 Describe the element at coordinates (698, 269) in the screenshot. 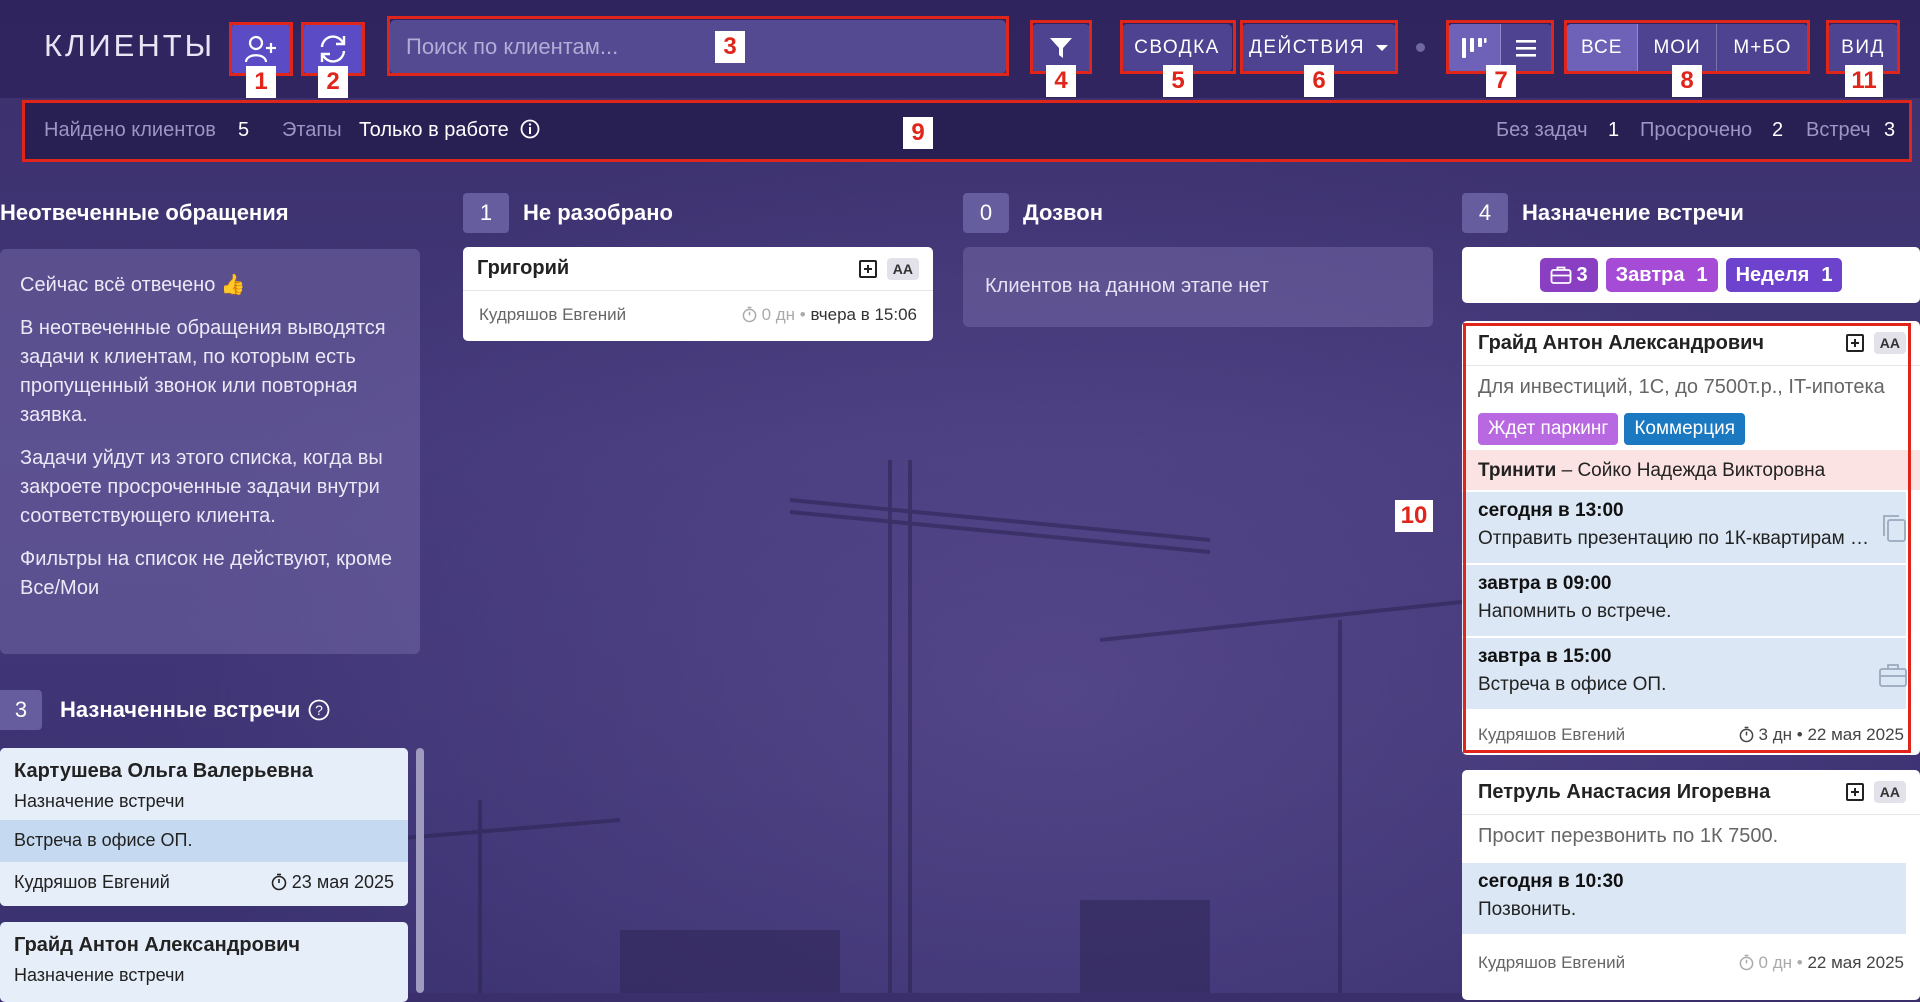

I see `client-card-head: Григорий AA` at that location.